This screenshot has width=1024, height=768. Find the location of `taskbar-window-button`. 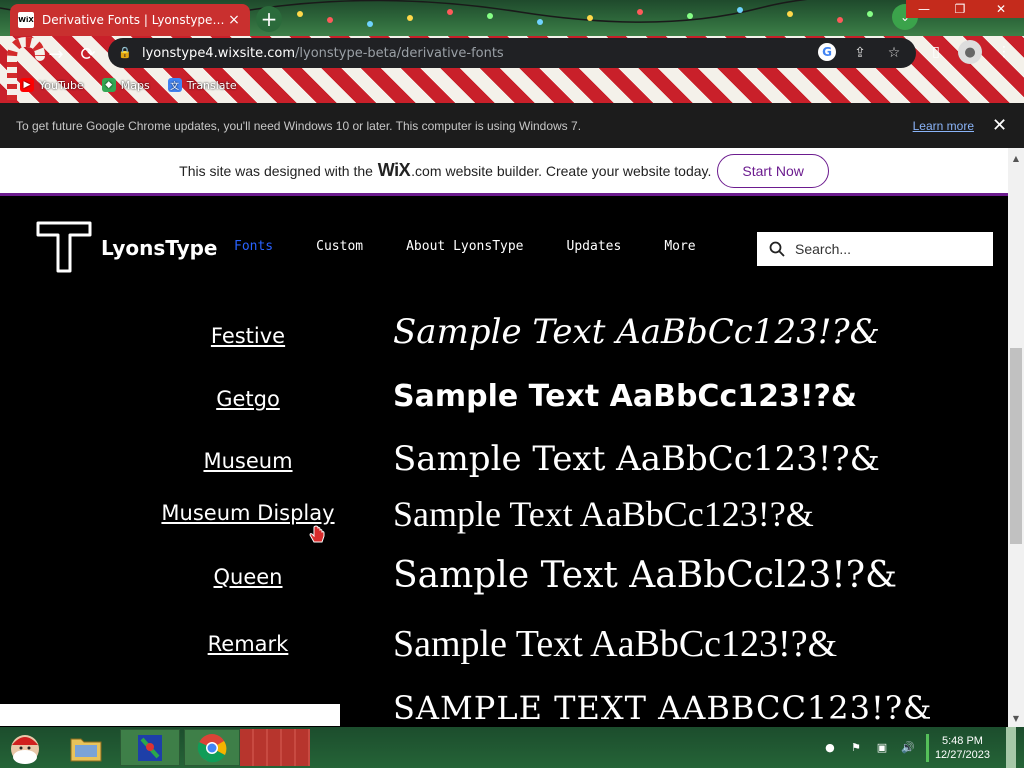

taskbar-window-button is located at coordinates (275, 747).